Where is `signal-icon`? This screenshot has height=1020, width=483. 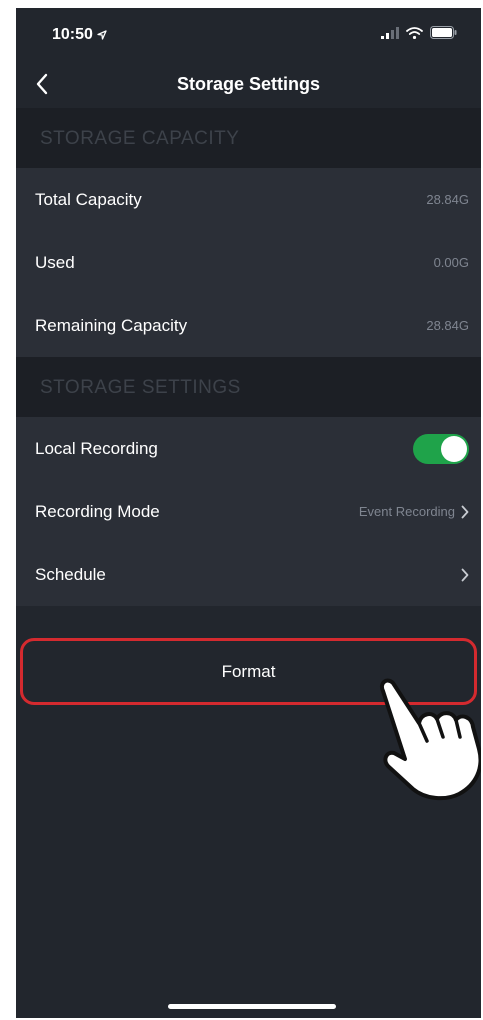 signal-icon is located at coordinates (390, 32).